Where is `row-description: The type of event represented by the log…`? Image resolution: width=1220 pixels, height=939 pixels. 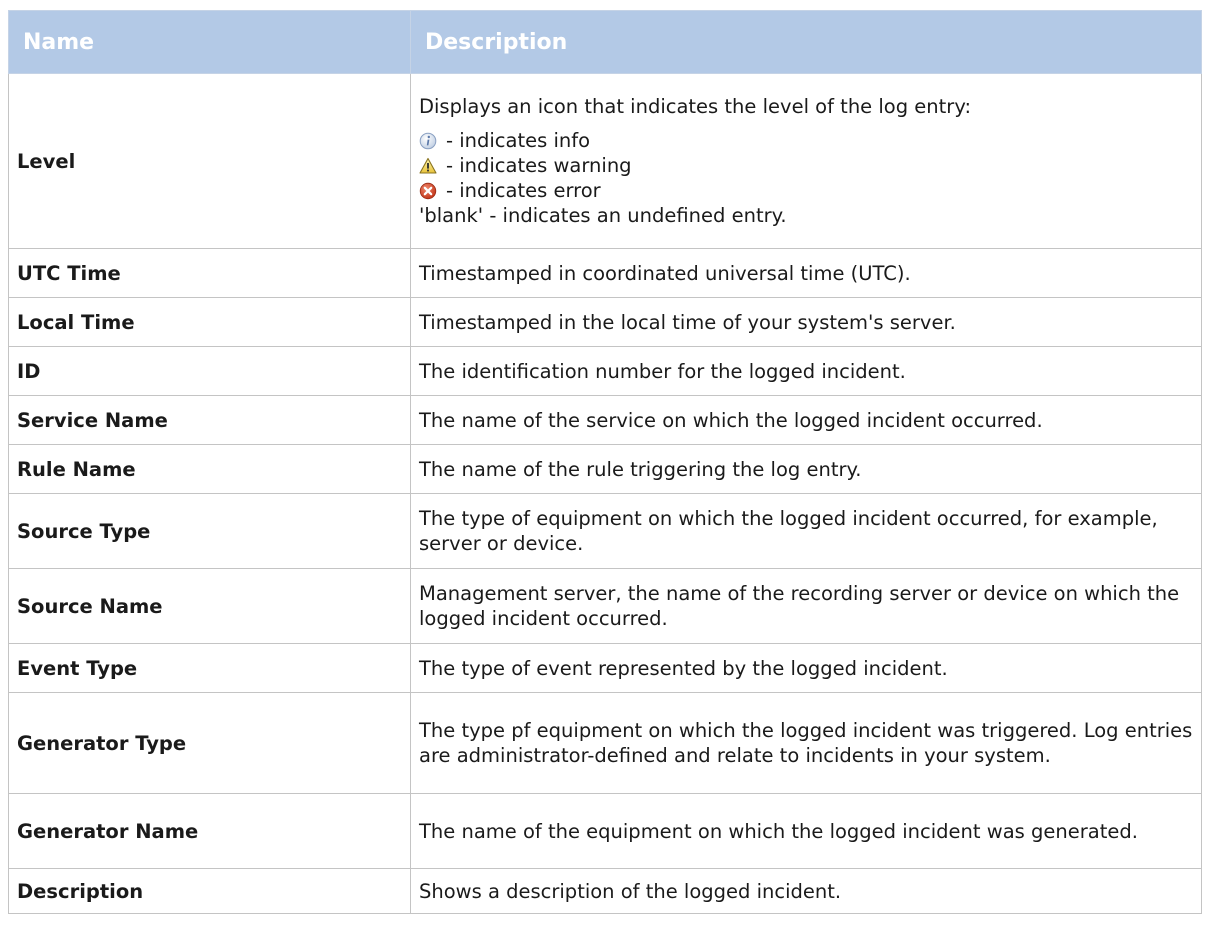 row-description: The type of event represented by the log… is located at coordinates (806, 668).